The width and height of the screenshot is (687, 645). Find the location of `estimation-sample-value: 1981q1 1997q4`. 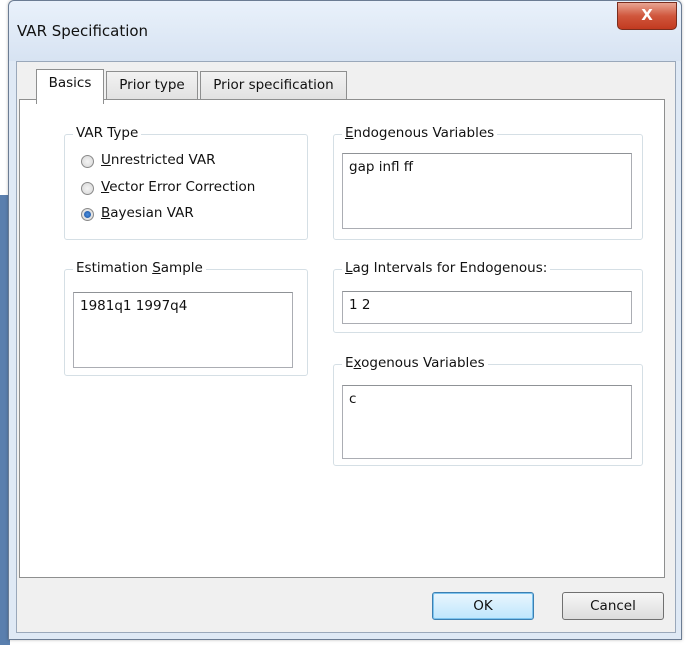

estimation-sample-value: 1981q1 1997q4 is located at coordinates (134, 306).